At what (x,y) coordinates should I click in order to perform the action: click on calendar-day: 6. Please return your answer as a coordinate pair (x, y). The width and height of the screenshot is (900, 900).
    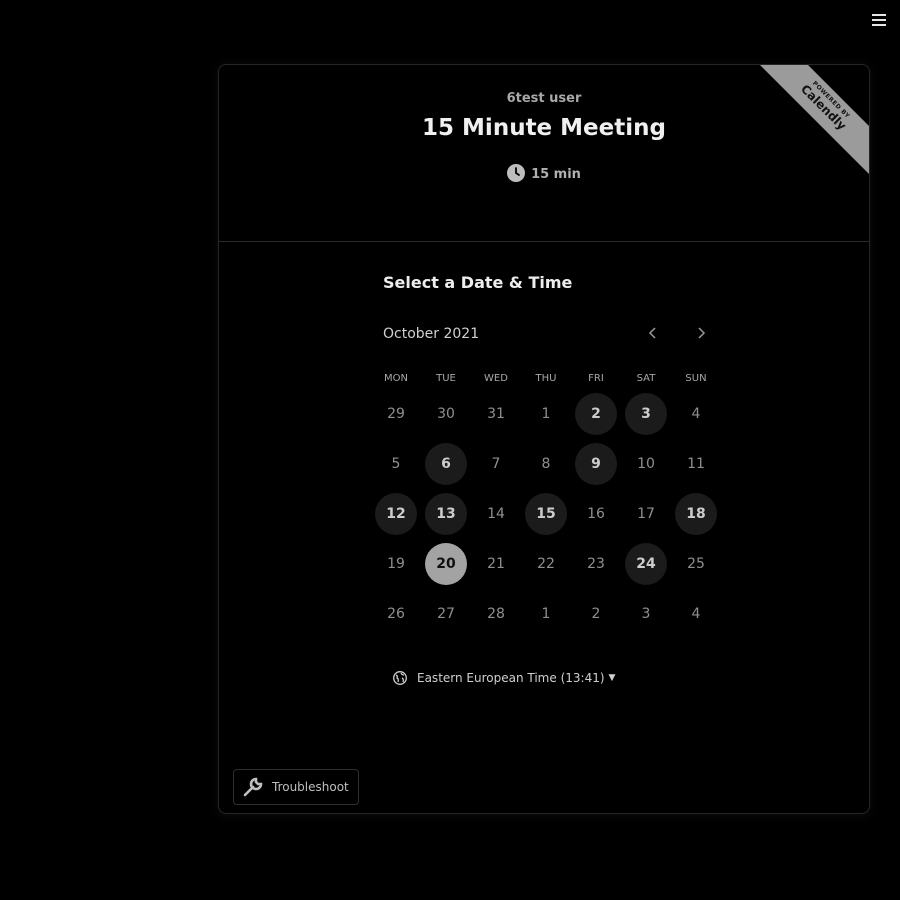
    Looking at the image, I should click on (446, 464).